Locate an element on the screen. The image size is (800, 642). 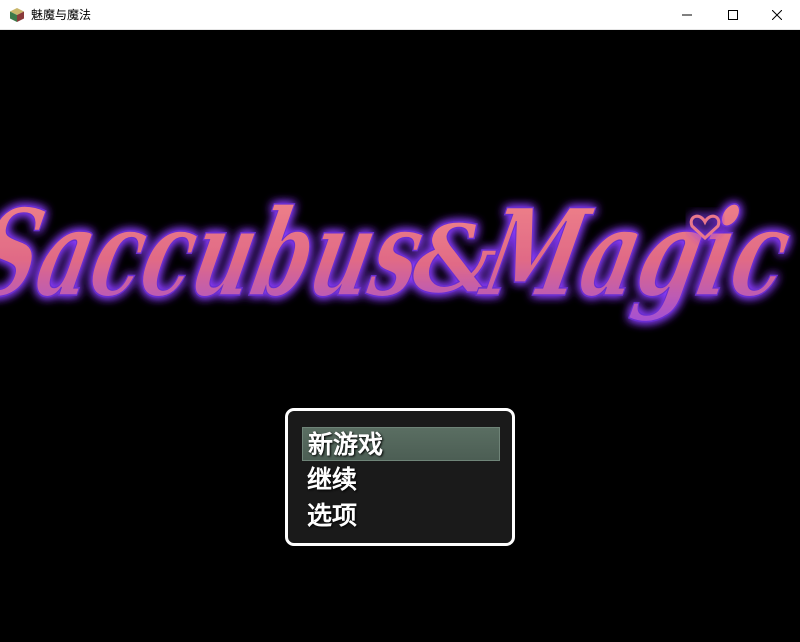
close-button is located at coordinates (777, 15).